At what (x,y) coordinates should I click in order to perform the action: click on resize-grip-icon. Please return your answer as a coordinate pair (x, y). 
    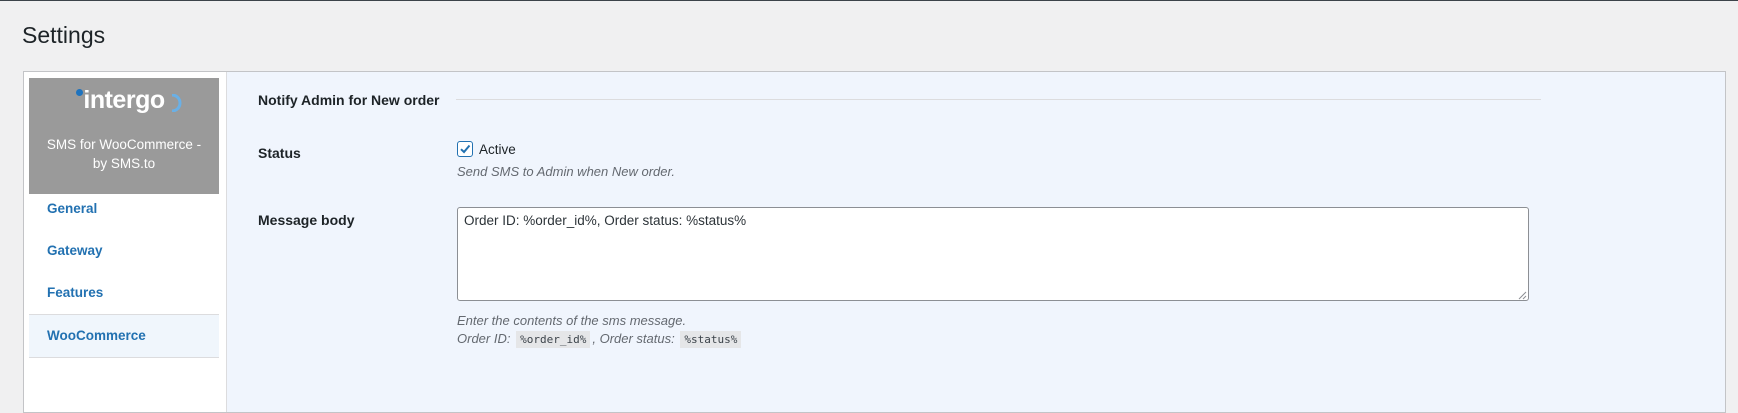
    Looking at the image, I should click on (1522, 295).